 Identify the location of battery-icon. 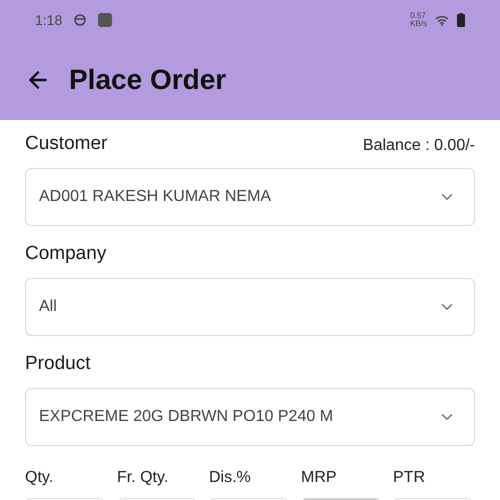
(461, 20).